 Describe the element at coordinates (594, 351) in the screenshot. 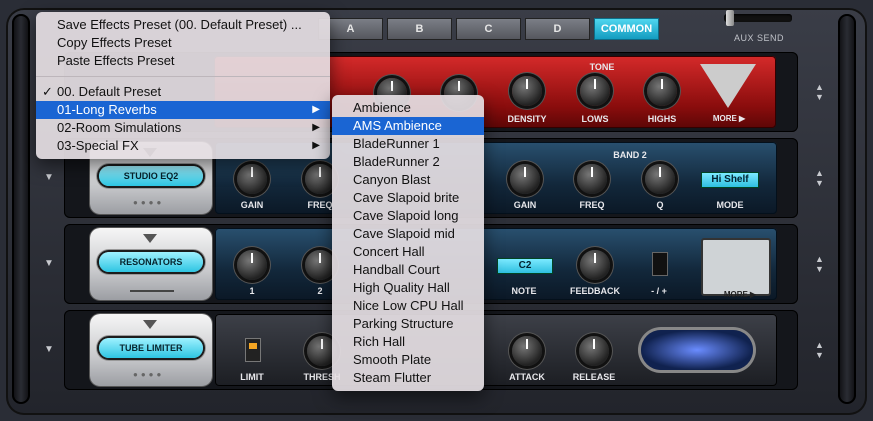

I see `release-knob` at that location.